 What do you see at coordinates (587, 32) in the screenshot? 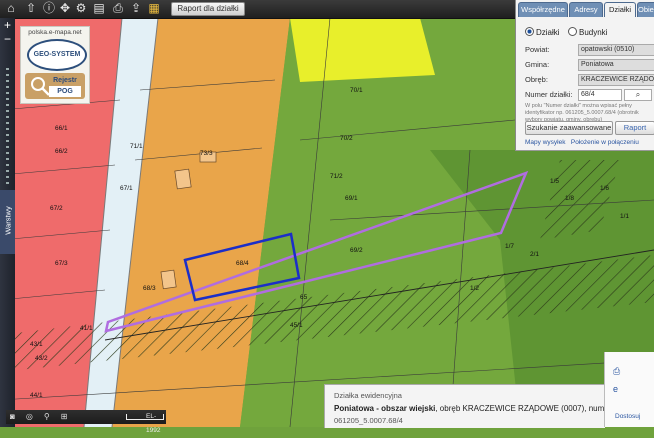
I see `radio-buildings: Budynki` at bounding box center [587, 32].